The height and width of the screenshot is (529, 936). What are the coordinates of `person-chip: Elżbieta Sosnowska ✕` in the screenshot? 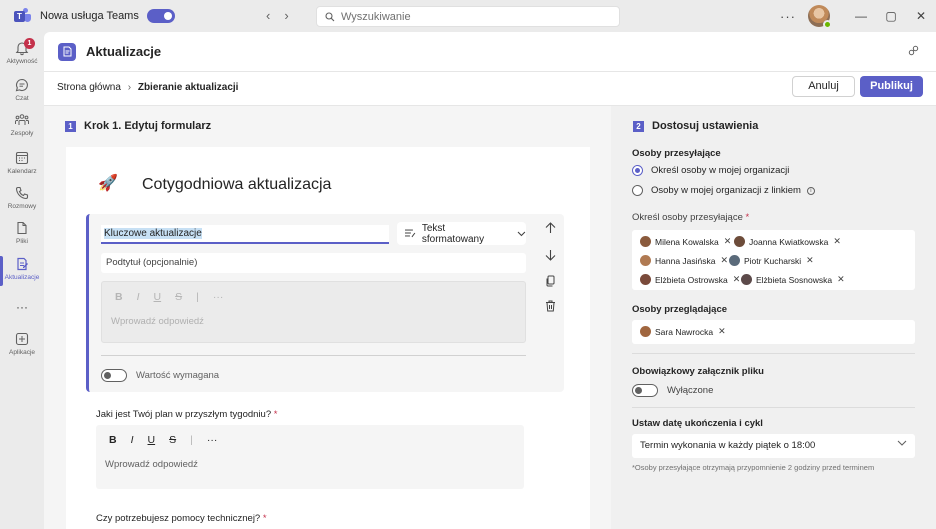 It's located at (793, 279).